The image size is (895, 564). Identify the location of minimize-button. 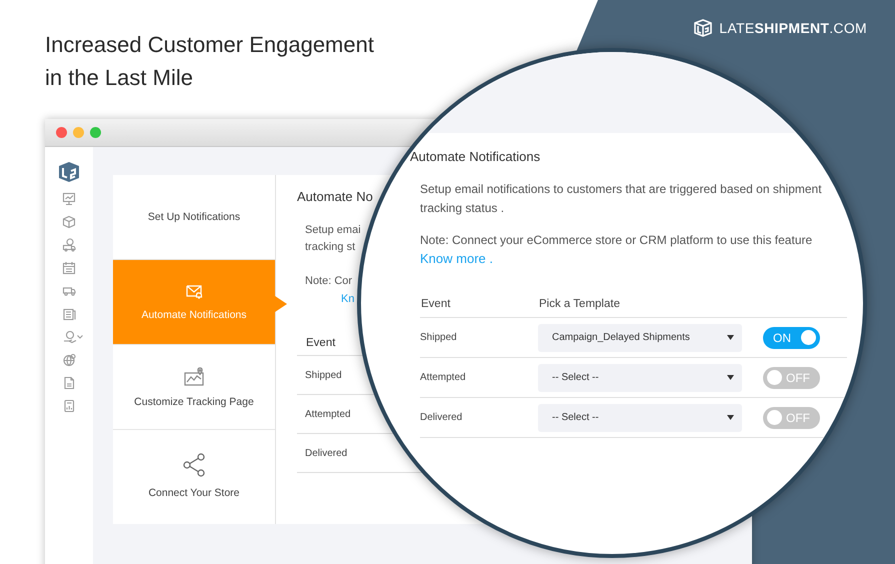
(78, 132).